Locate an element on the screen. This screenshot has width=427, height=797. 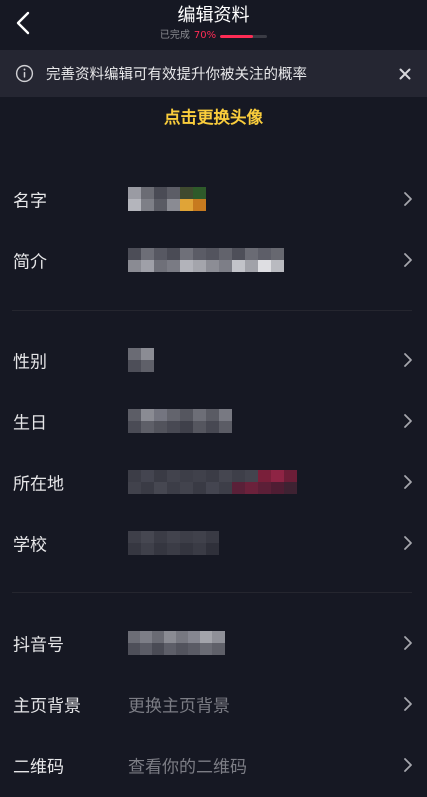
row-label: 名字 is located at coordinates (30, 201).